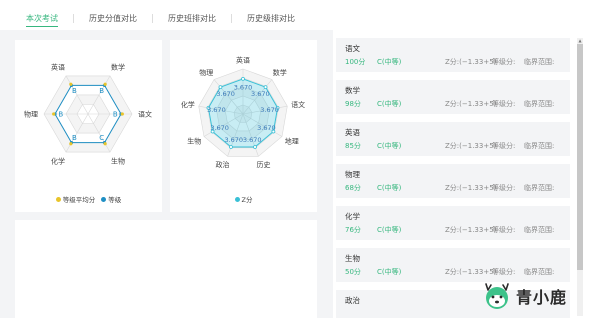 This screenshot has width=600, height=318. Describe the element at coordinates (453, 223) in the screenshot. I see `score-card: 化学 76分 C(中等) Z分:(−1.33+5) 等级分: 临界范围:` at that location.